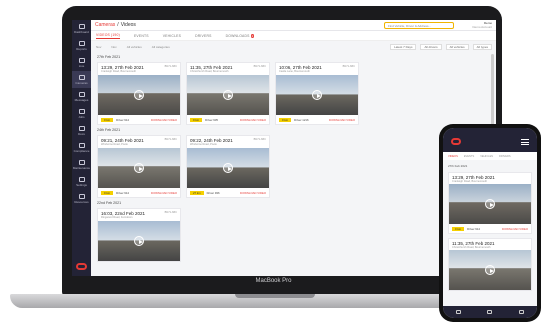 Image resolution: width=547 pixels, height=324 pixels. I want to click on date-heading: 22nd Feb 2021, so click(109, 203).